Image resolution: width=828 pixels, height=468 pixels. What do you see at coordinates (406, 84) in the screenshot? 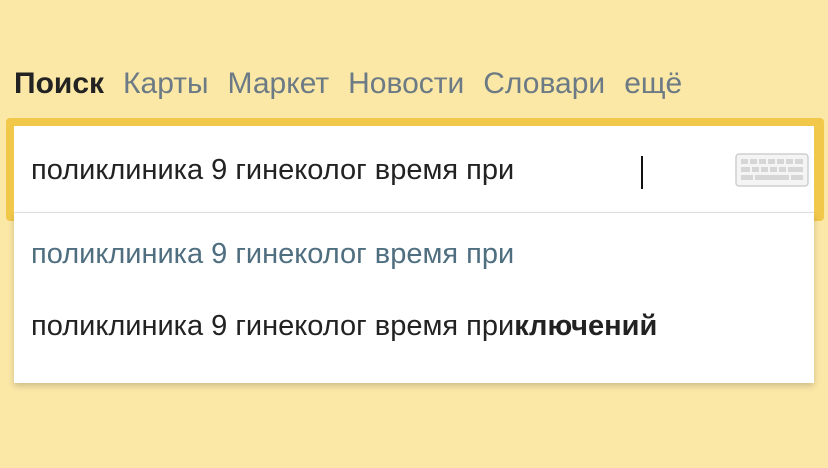
I see `tab-news: Новости` at bounding box center [406, 84].